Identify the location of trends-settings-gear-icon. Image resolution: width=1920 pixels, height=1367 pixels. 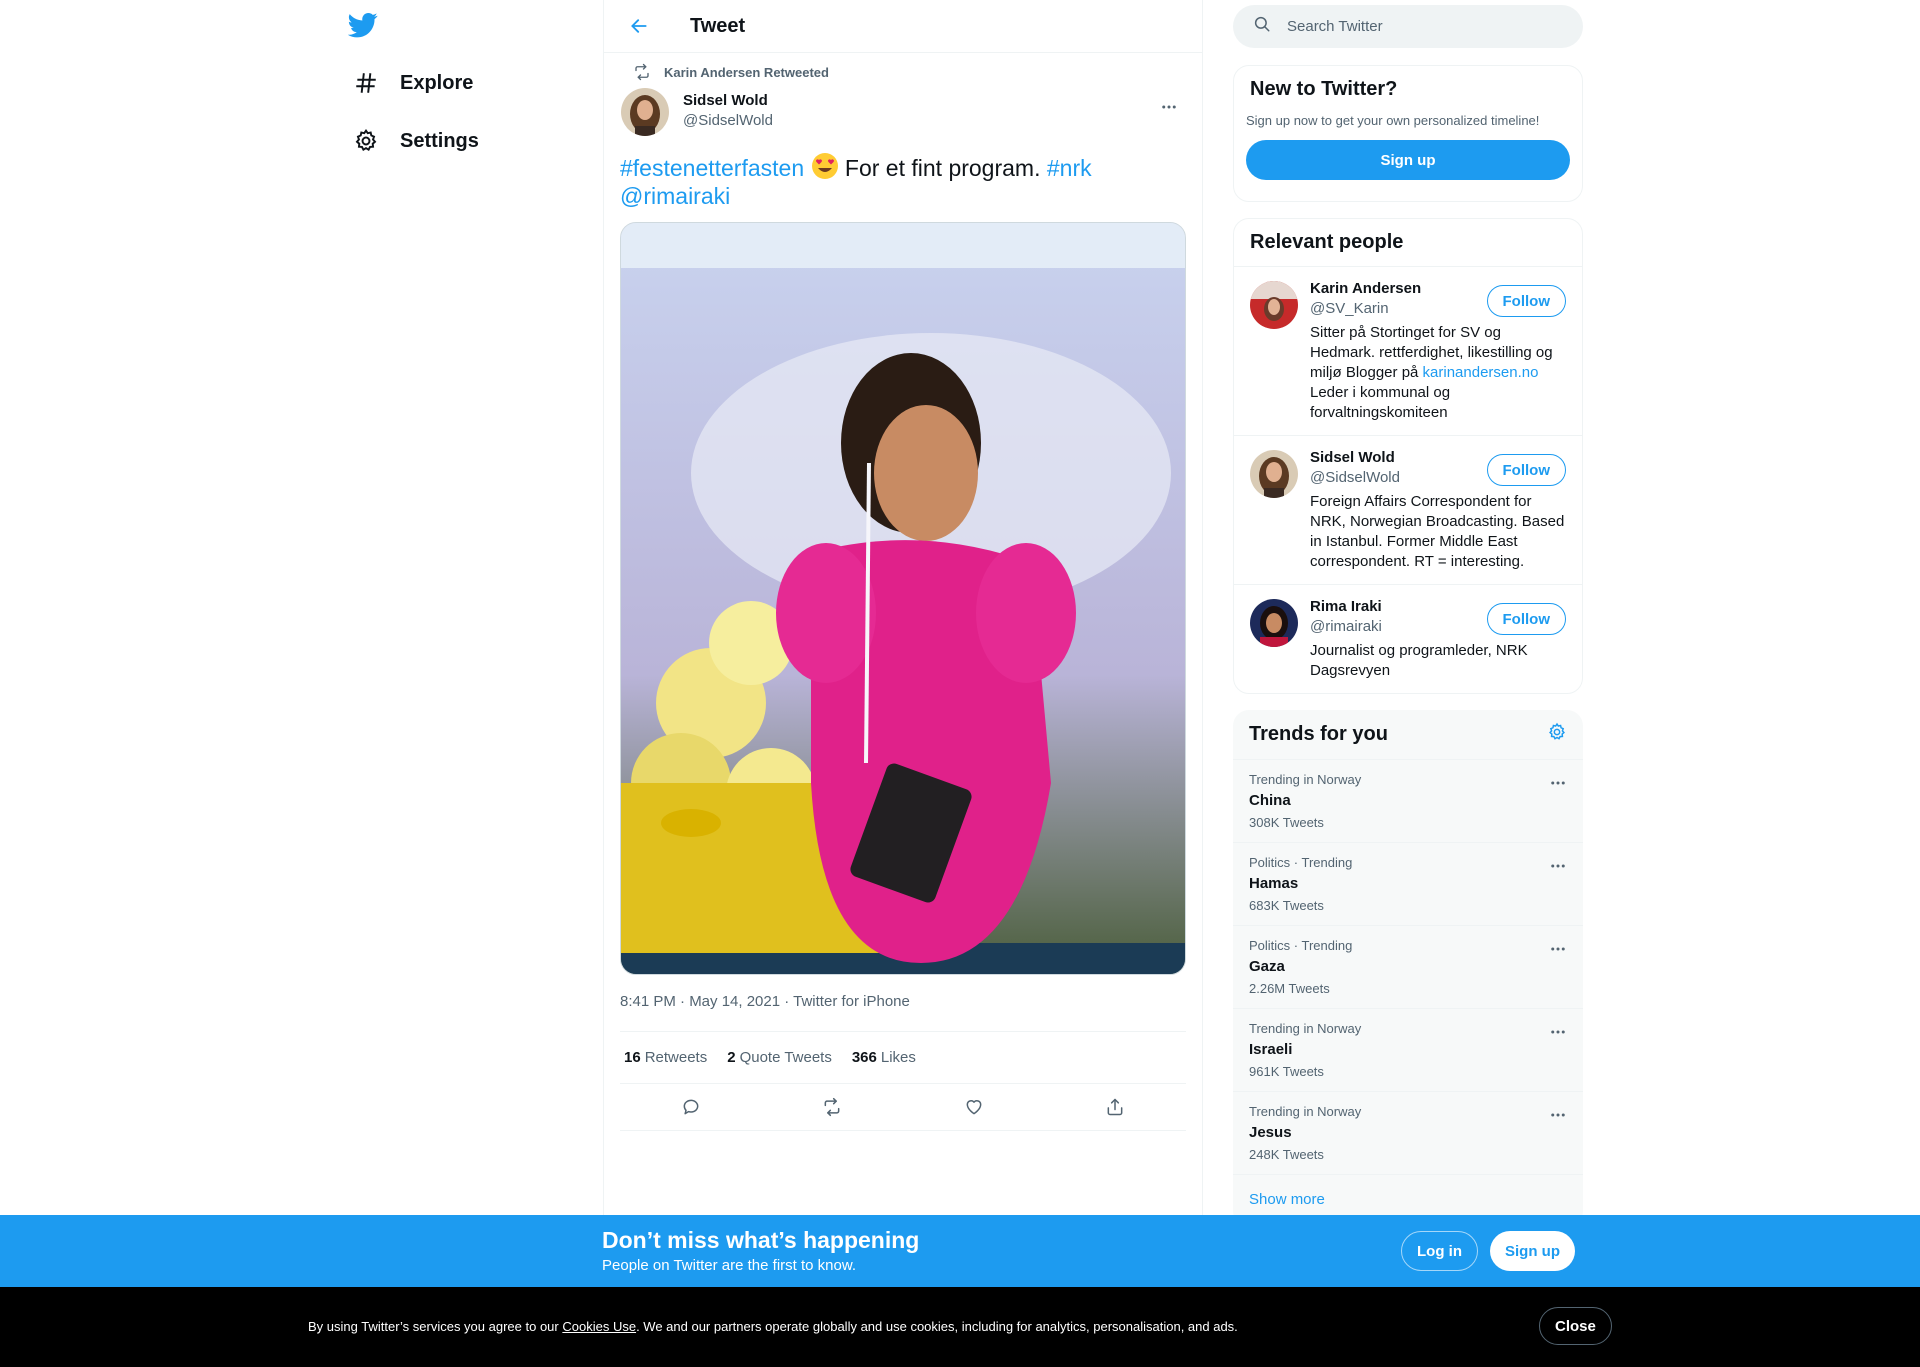
(1557, 734).